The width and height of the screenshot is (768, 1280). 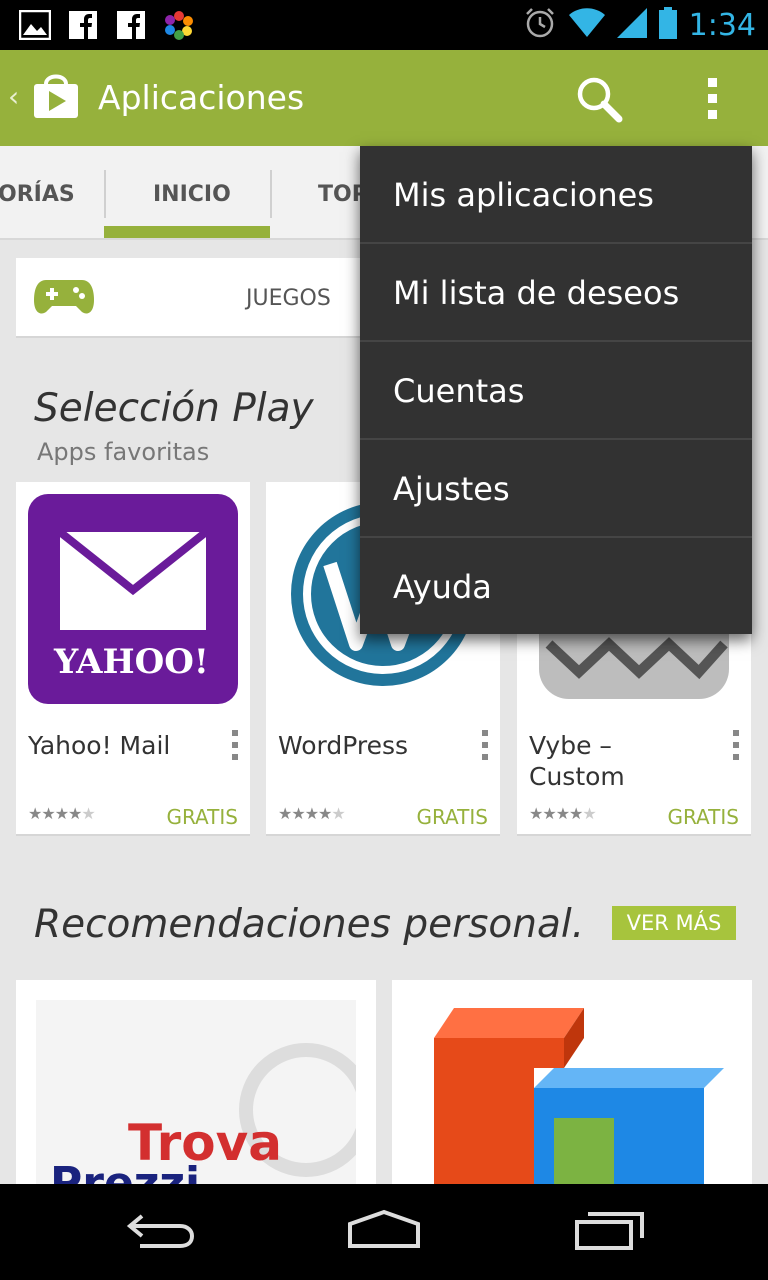 What do you see at coordinates (13, 96) in the screenshot?
I see `up-caret-icon: ‹` at bounding box center [13, 96].